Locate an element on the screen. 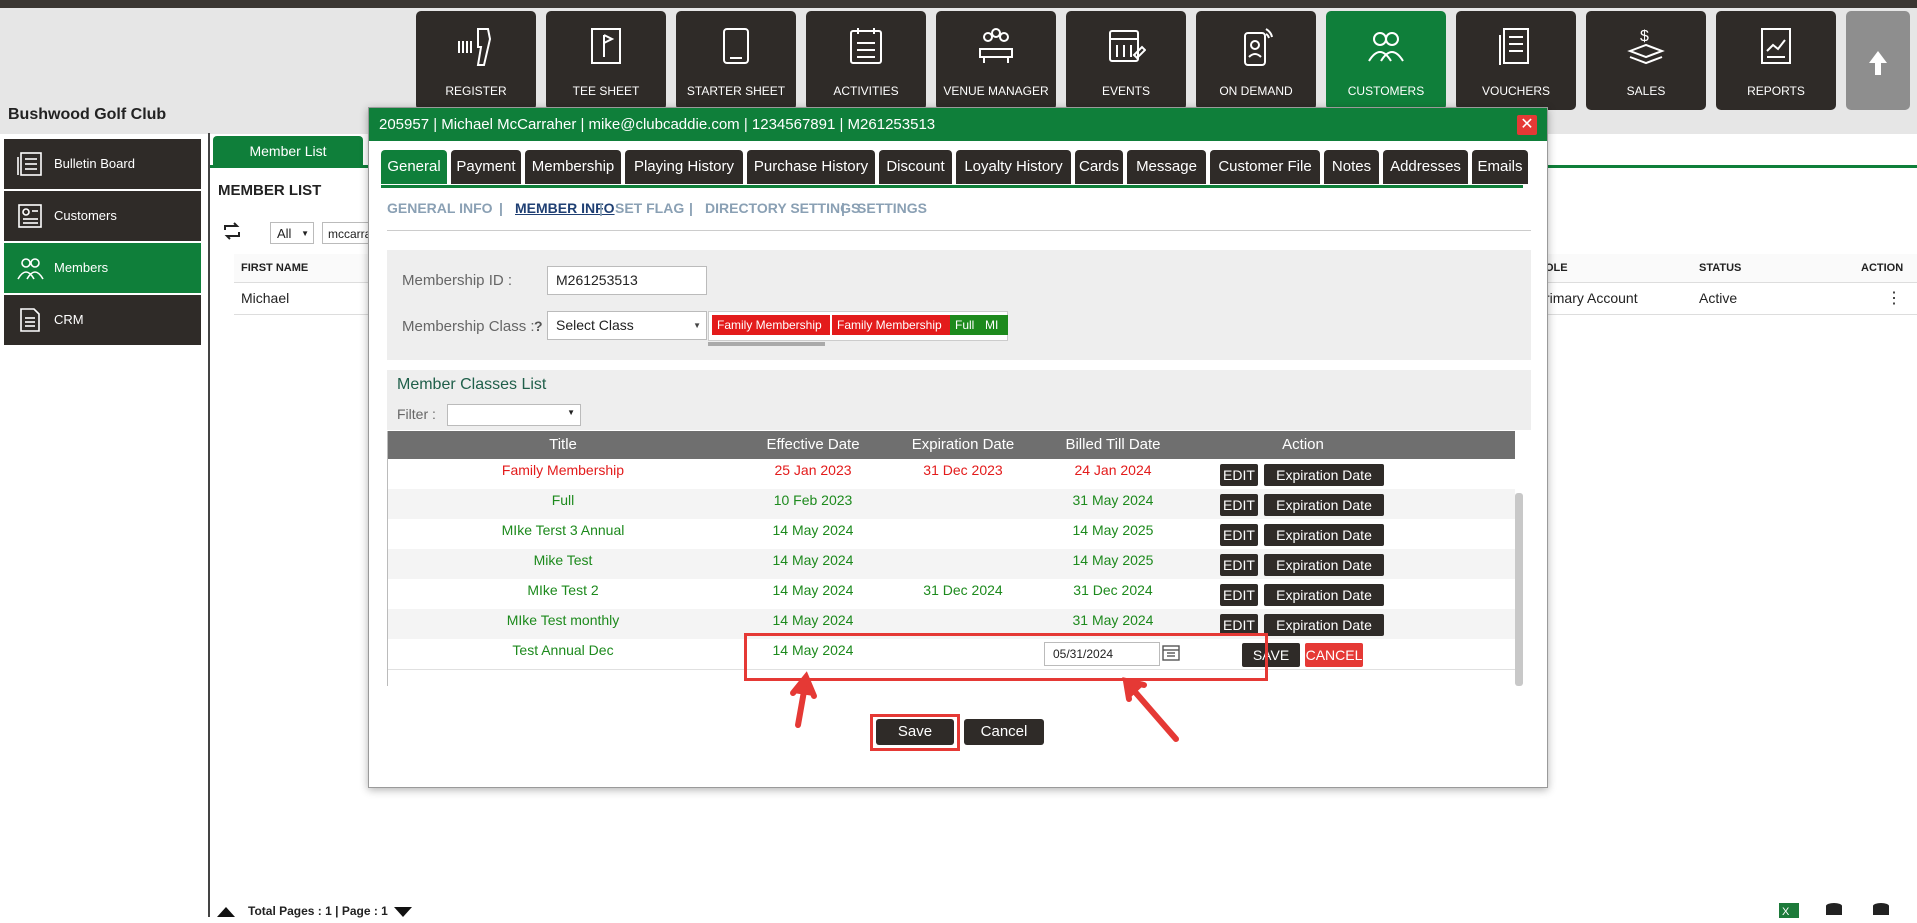 The image size is (1917, 923). tab-discount: Discount is located at coordinates (915, 167).